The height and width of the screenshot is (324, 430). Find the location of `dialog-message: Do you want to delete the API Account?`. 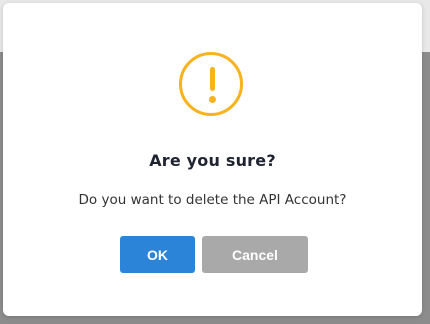

dialog-message: Do you want to delete the API Account? is located at coordinates (212, 200).